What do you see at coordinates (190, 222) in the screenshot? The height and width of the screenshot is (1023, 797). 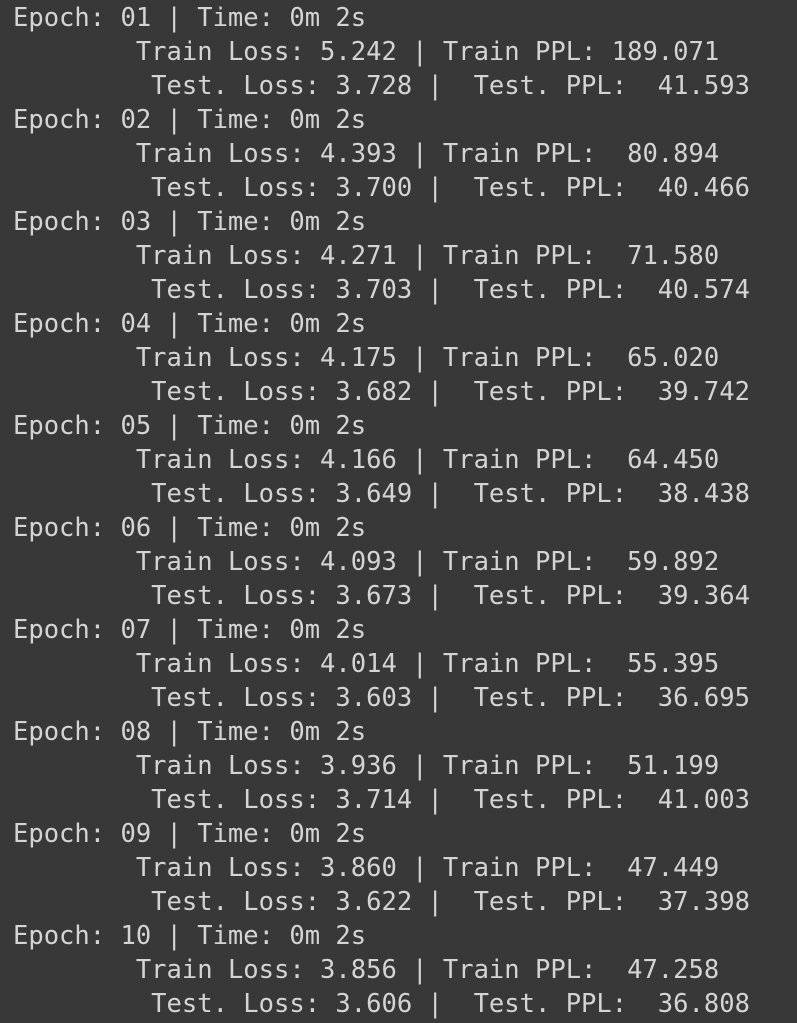 I see `epoch-line: Epoch: 03 | Time: 0m 2s` at bounding box center [190, 222].